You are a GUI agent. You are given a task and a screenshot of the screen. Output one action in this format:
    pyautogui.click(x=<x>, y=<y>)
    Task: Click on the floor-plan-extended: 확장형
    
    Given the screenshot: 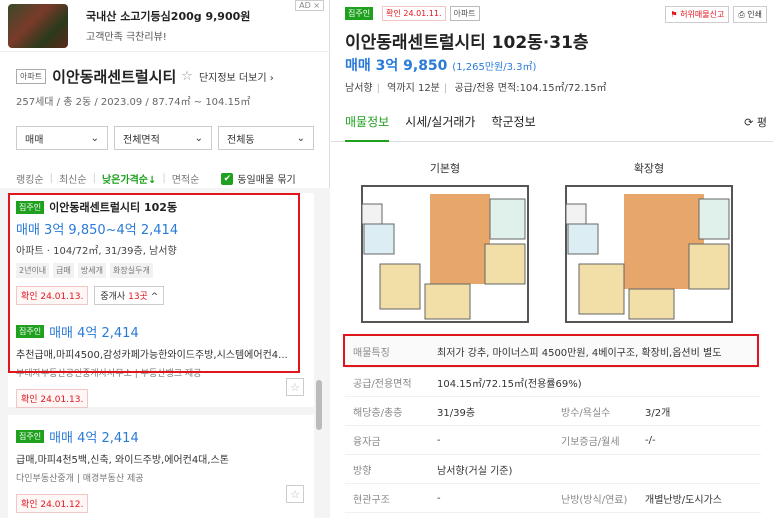 What is the action you would take?
    pyautogui.click(x=649, y=243)
    